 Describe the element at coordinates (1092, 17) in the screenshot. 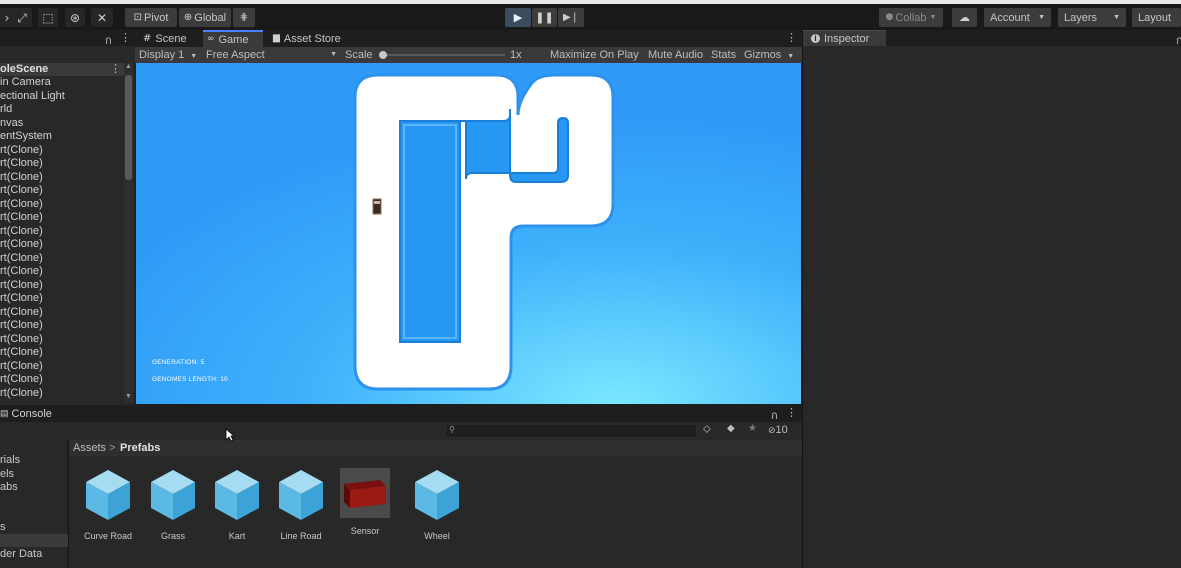

I see `layers-dropdown: Layers ▼` at that location.